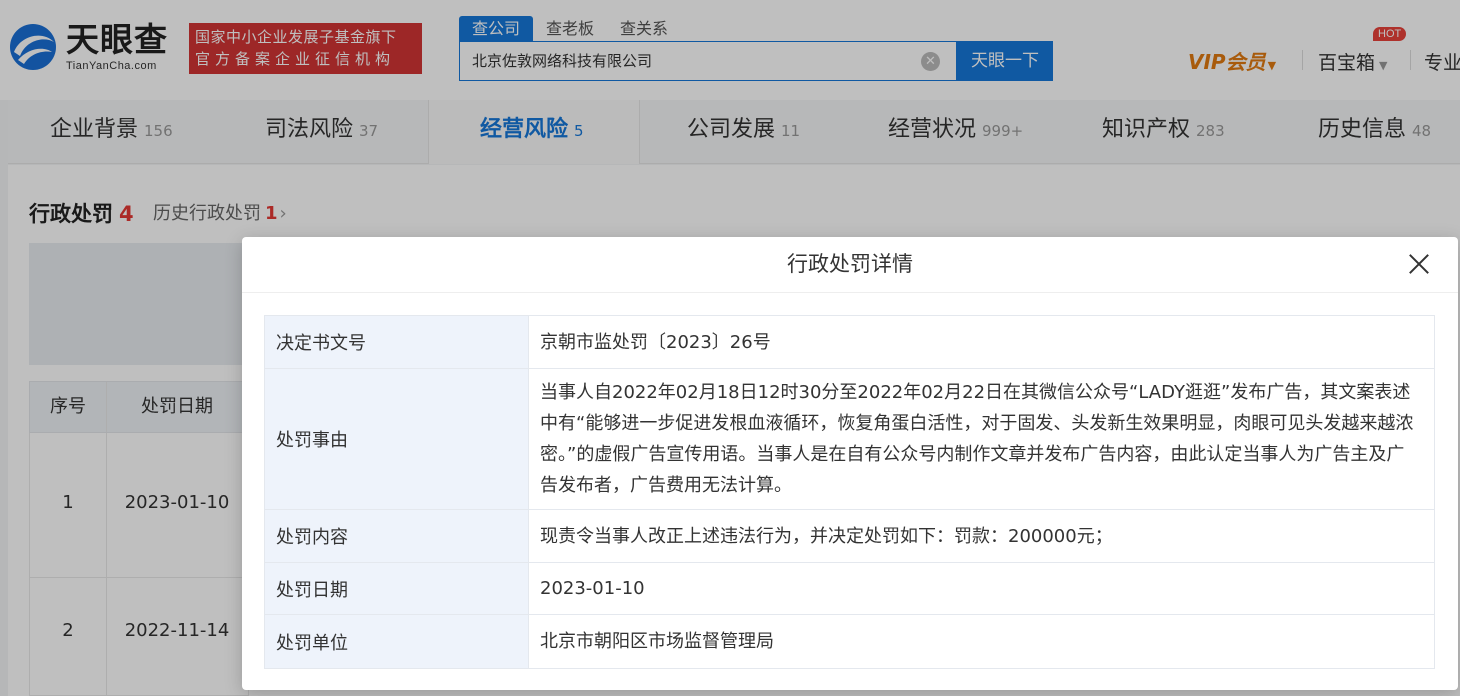 The image size is (1460, 696). Describe the element at coordinates (397, 439) in the screenshot. I see `detail-label: 处罚事由` at that location.